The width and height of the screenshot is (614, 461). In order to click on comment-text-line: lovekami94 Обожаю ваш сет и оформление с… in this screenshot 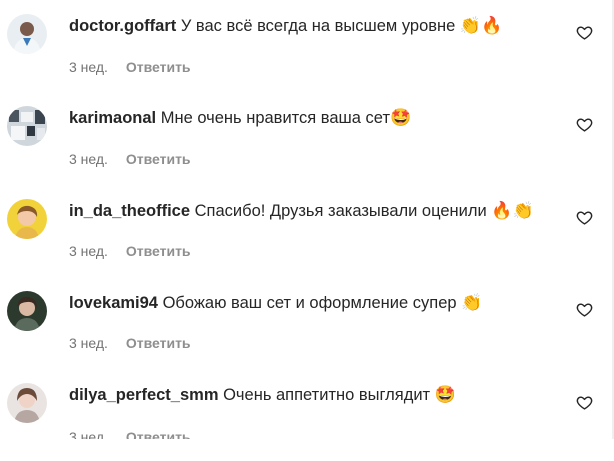, I will do `click(275, 303)`.